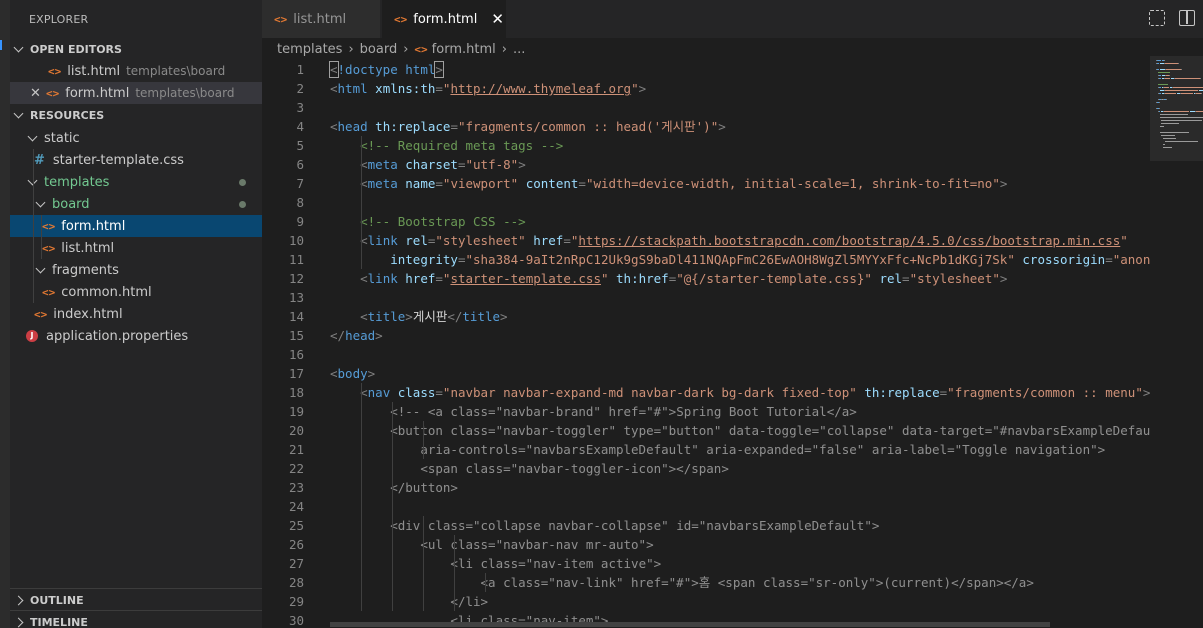 The image size is (1203, 628). Describe the element at coordinates (420, 183) in the screenshot. I see `code-token: name` at that location.